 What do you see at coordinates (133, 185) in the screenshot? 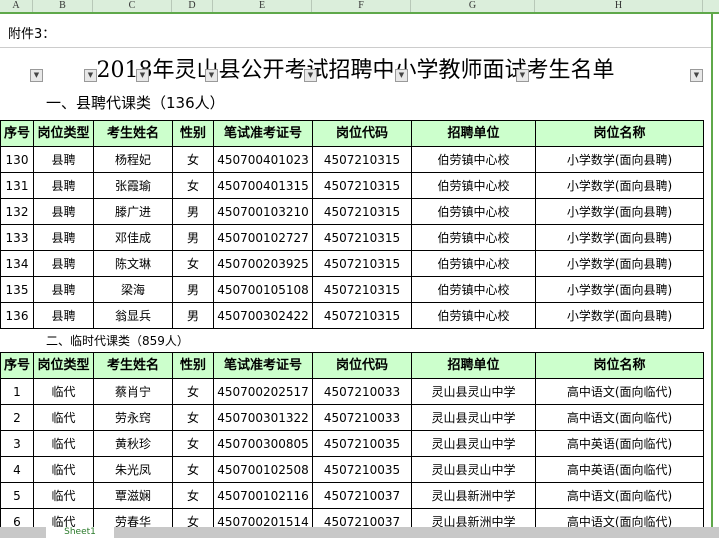
I see `cell: 张霞瑜` at bounding box center [133, 185].